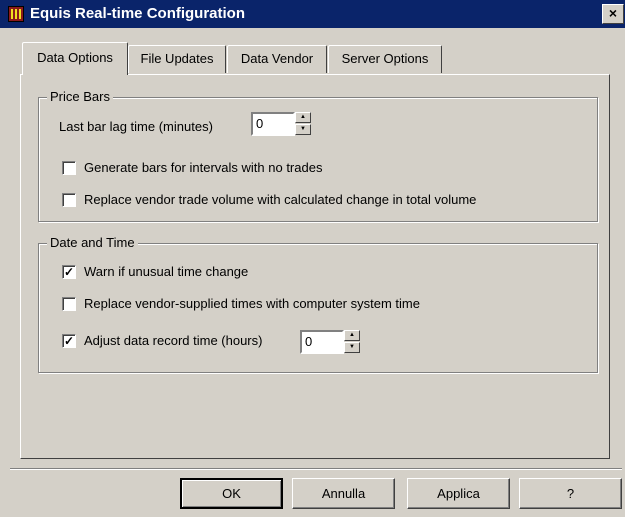  Describe the element at coordinates (136, 126) in the screenshot. I see `lag-time-label: Last bar lag time (minutes)` at that location.